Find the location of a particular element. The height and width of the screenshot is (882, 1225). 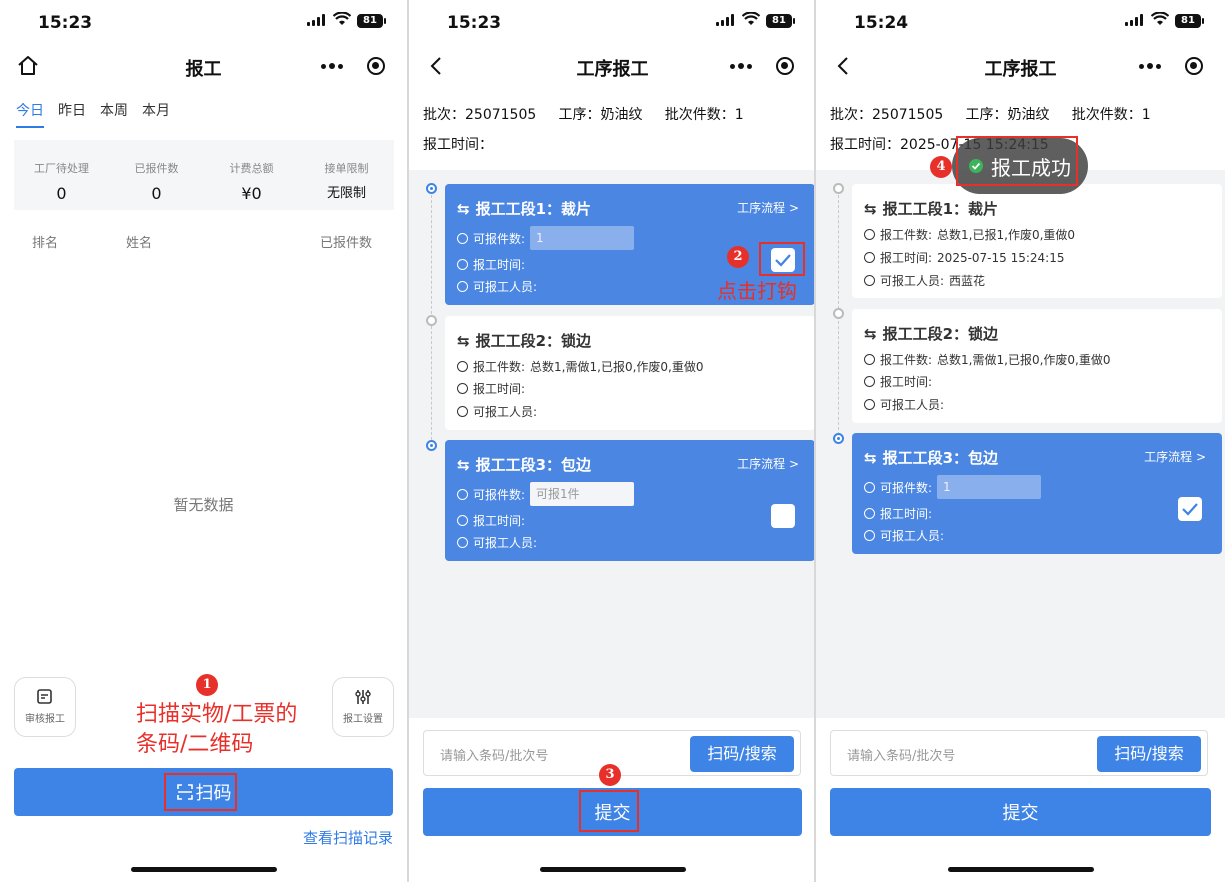

batch-qty: 批次件数：1 is located at coordinates (1111, 115).